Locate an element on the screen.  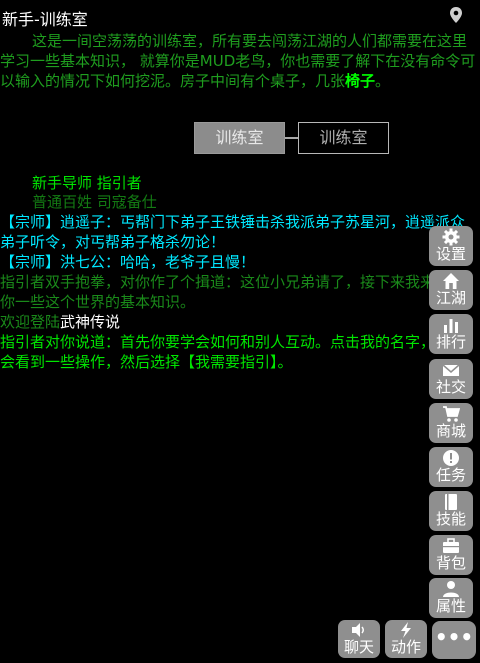
action-button: 动作 is located at coordinates (406, 639).